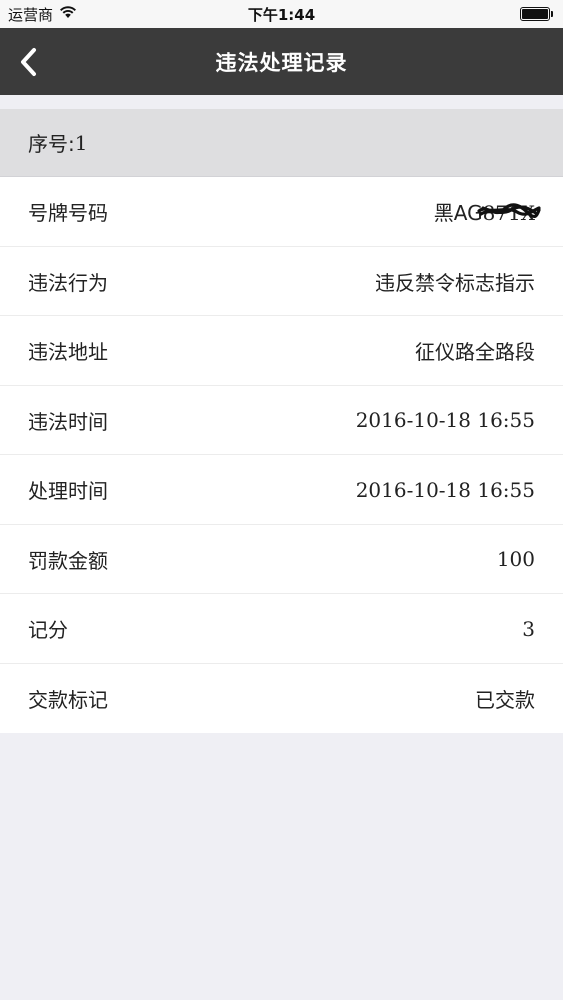  Describe the element at coordinates (281, 420) in the screenshot. I see `violation-time-row: 违法时间 2016-10-18 16:55` at that location.